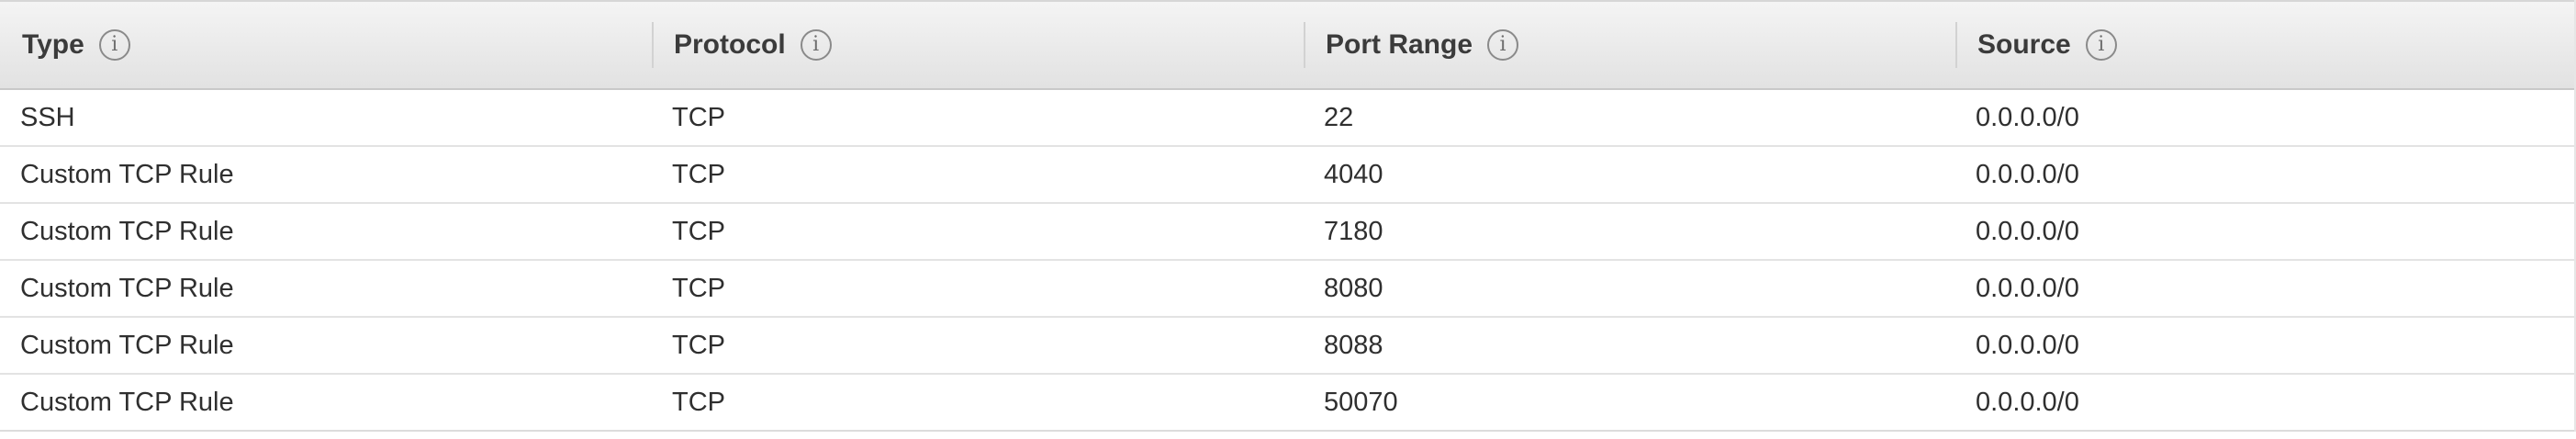 The width and height of the screenshot is (2576, 439). Describe the element at coordinates (730, 44) in the screenshot. I see `column-header-label: Protocol` at that location.